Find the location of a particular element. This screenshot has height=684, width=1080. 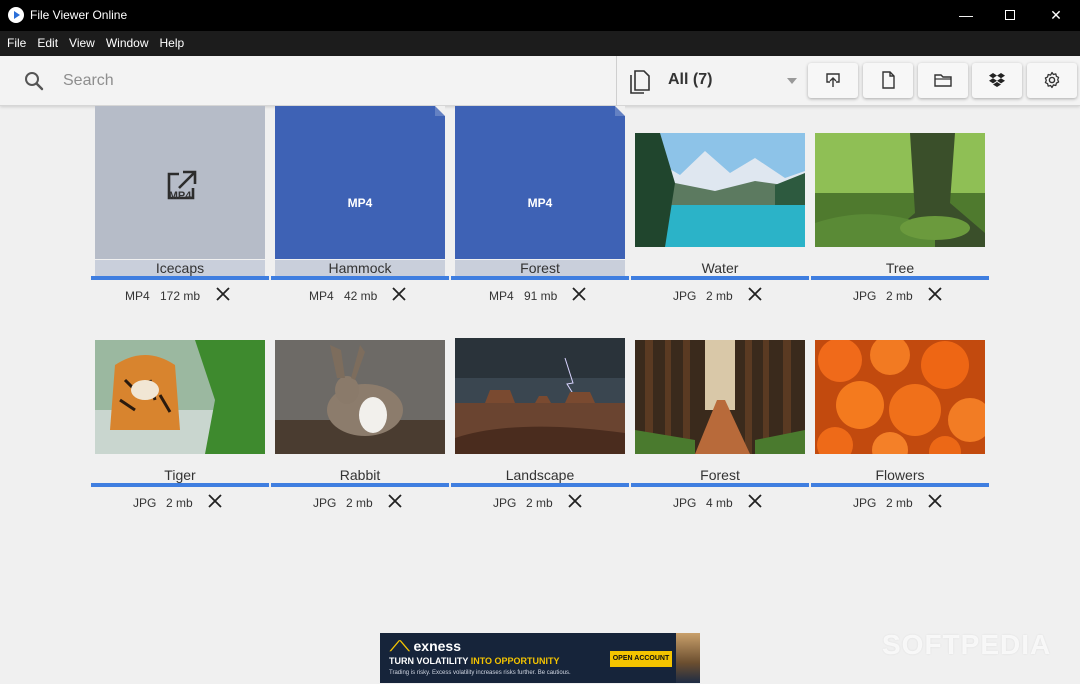

toolbar-divider is located at coordinates (616, 81).